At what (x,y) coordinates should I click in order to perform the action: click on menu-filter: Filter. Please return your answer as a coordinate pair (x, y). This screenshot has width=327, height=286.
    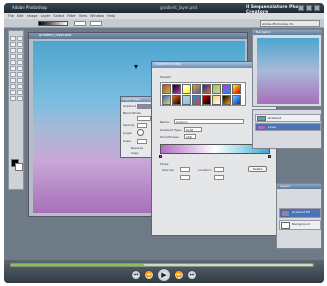
    Looking at the image, I should click on (71, 16).